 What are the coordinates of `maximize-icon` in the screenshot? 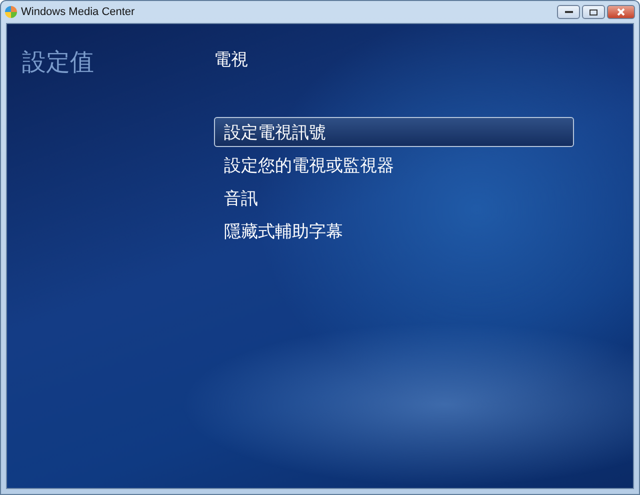 It's located at (593, 12).